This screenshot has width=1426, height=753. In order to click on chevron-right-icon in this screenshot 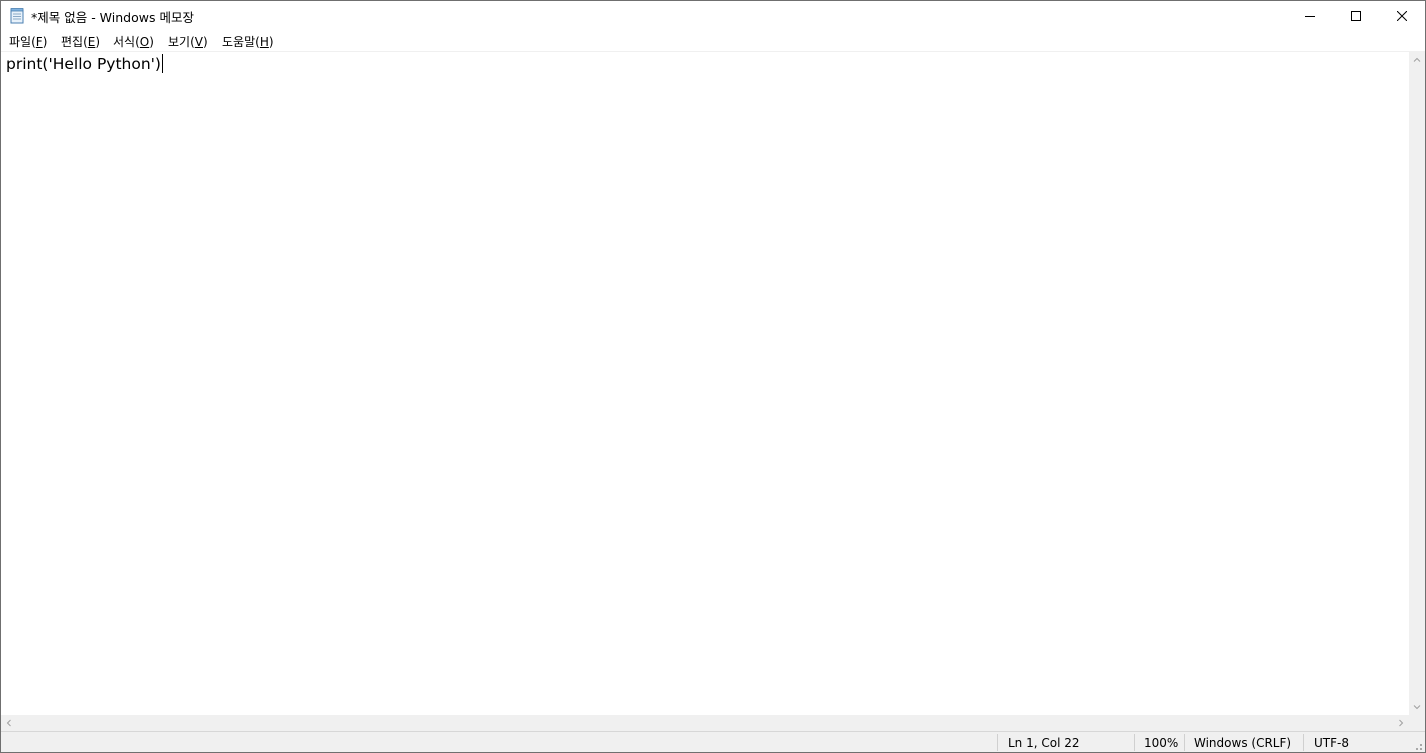, I will do `click(1401, 723)`.